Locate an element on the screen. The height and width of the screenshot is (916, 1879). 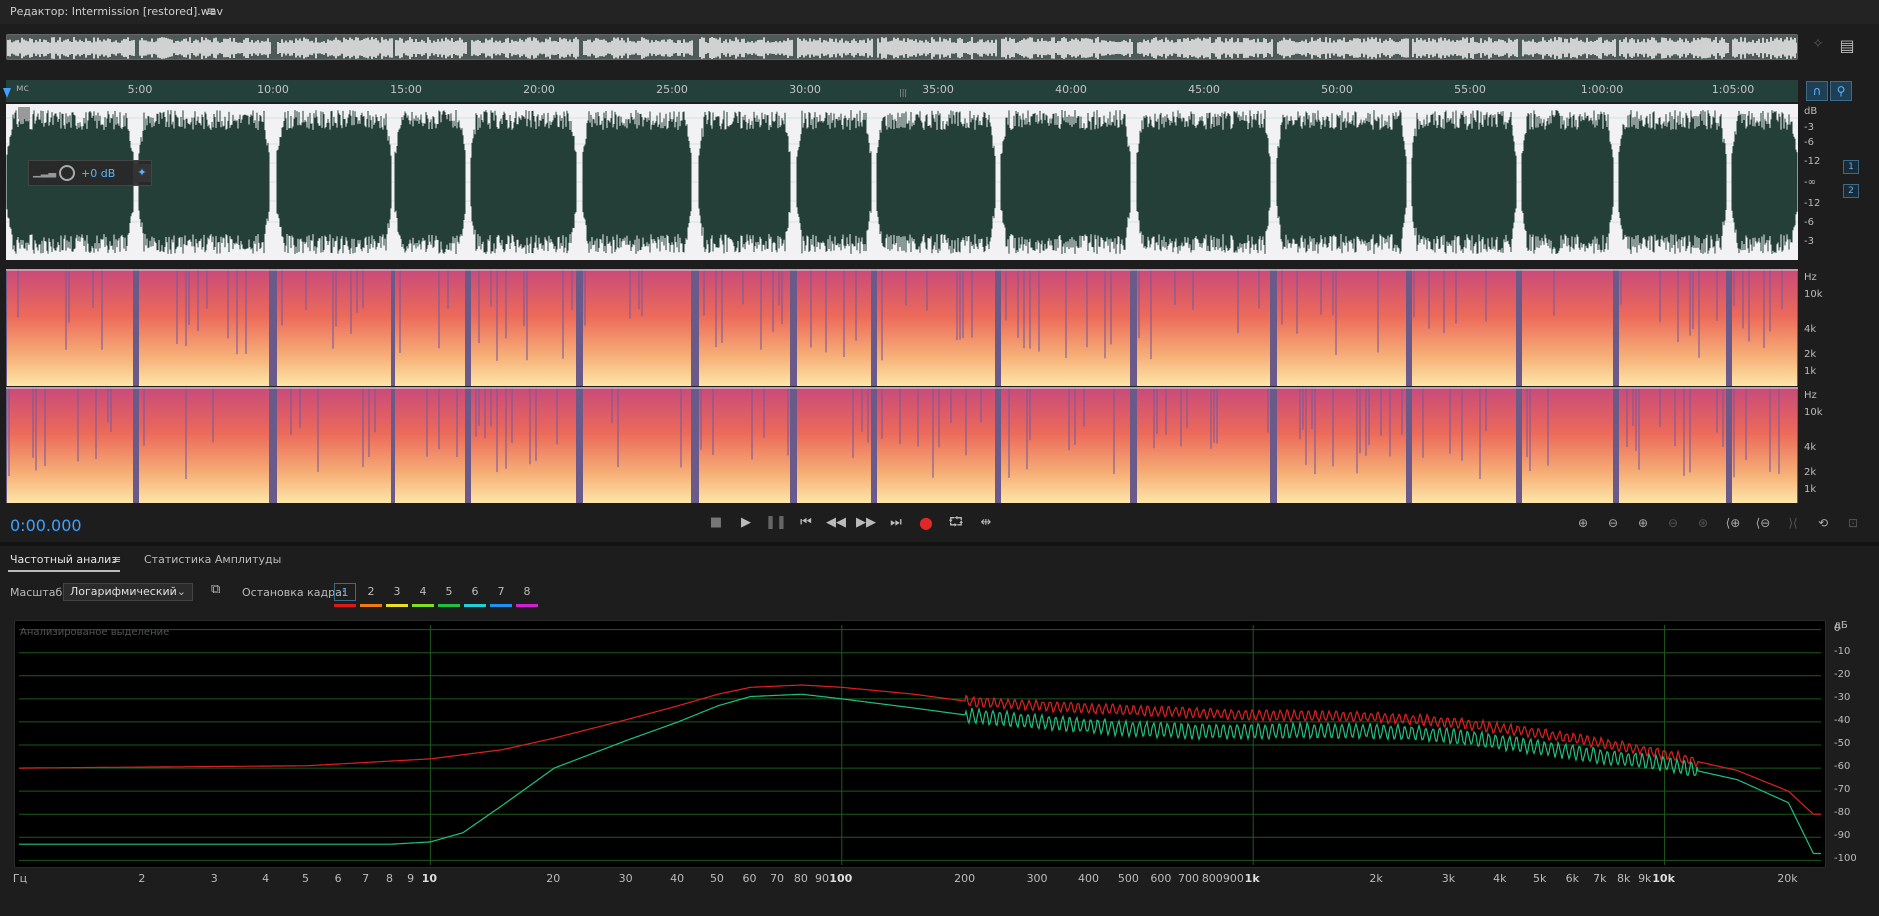
db-tick-label: -100 is located at coordinates (1845, 859).